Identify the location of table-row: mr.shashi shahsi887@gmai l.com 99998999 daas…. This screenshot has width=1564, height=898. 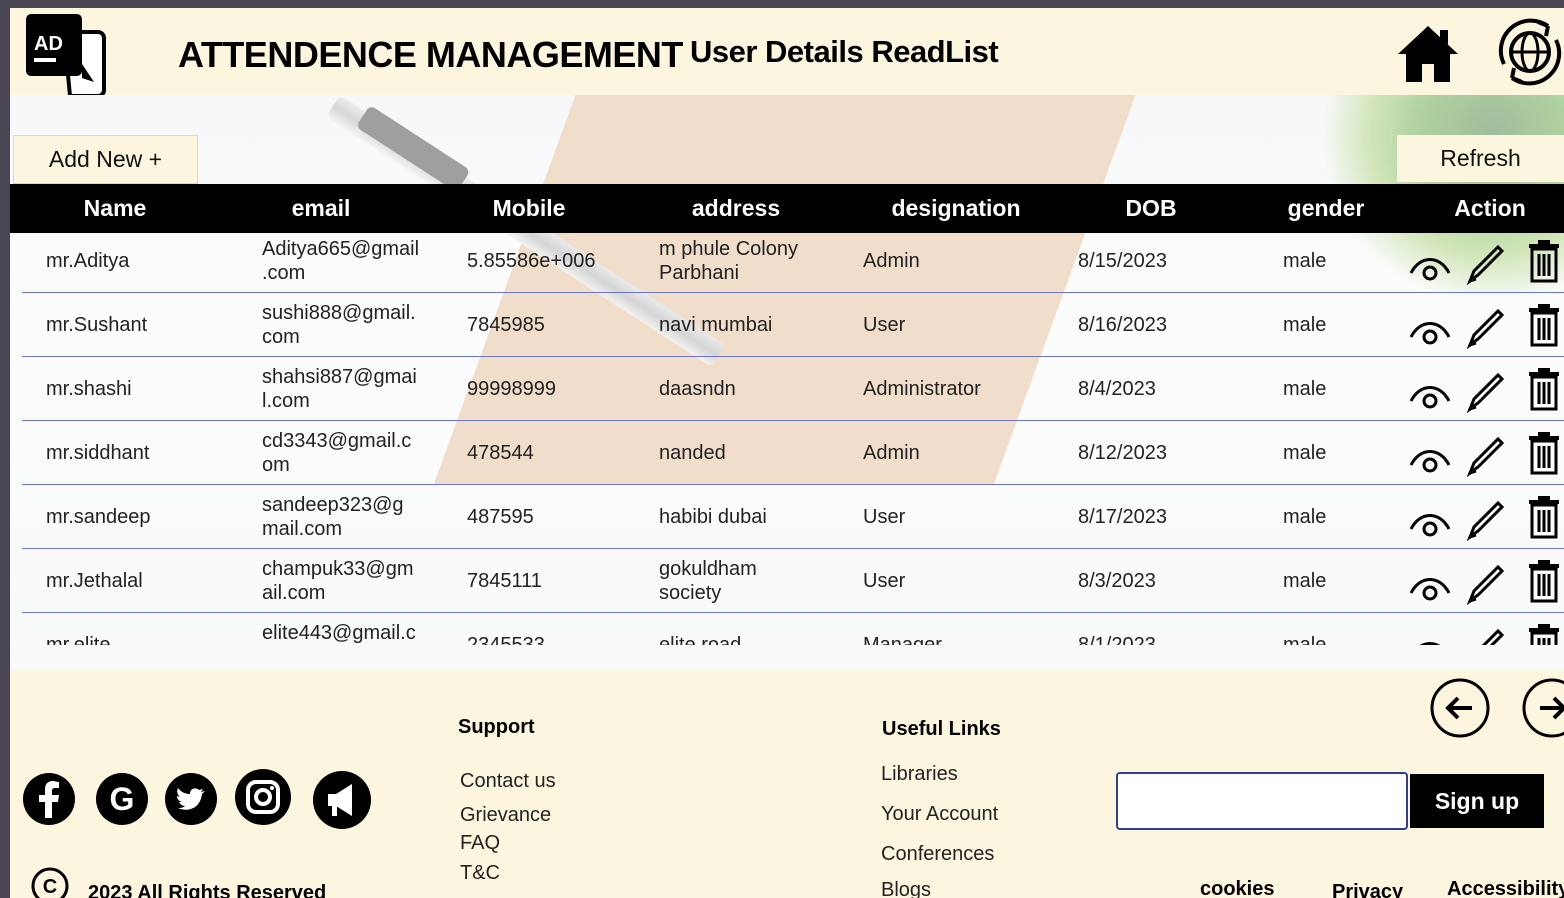
(787, 389).